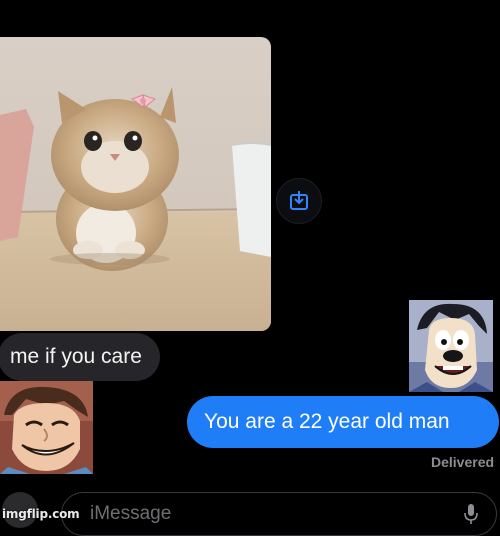  I want to click on cartoon-sticker-max, so click(451, 346).